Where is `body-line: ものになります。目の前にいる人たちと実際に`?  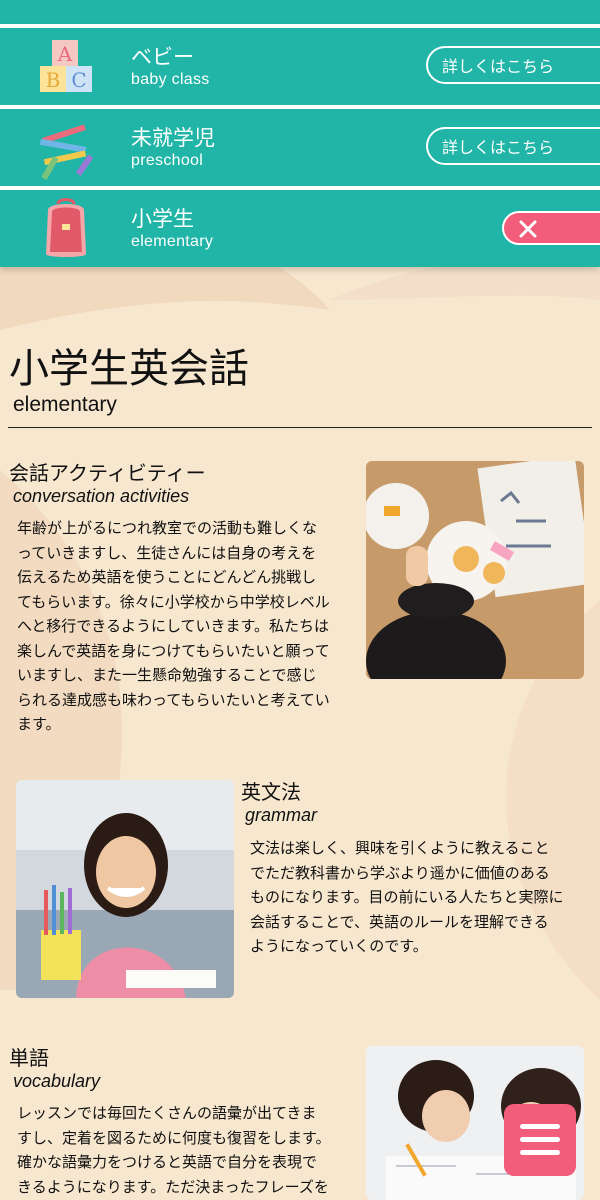
body-line: ものになります。目の前にいる人たちと実際に is located at coordinates (407, 897).